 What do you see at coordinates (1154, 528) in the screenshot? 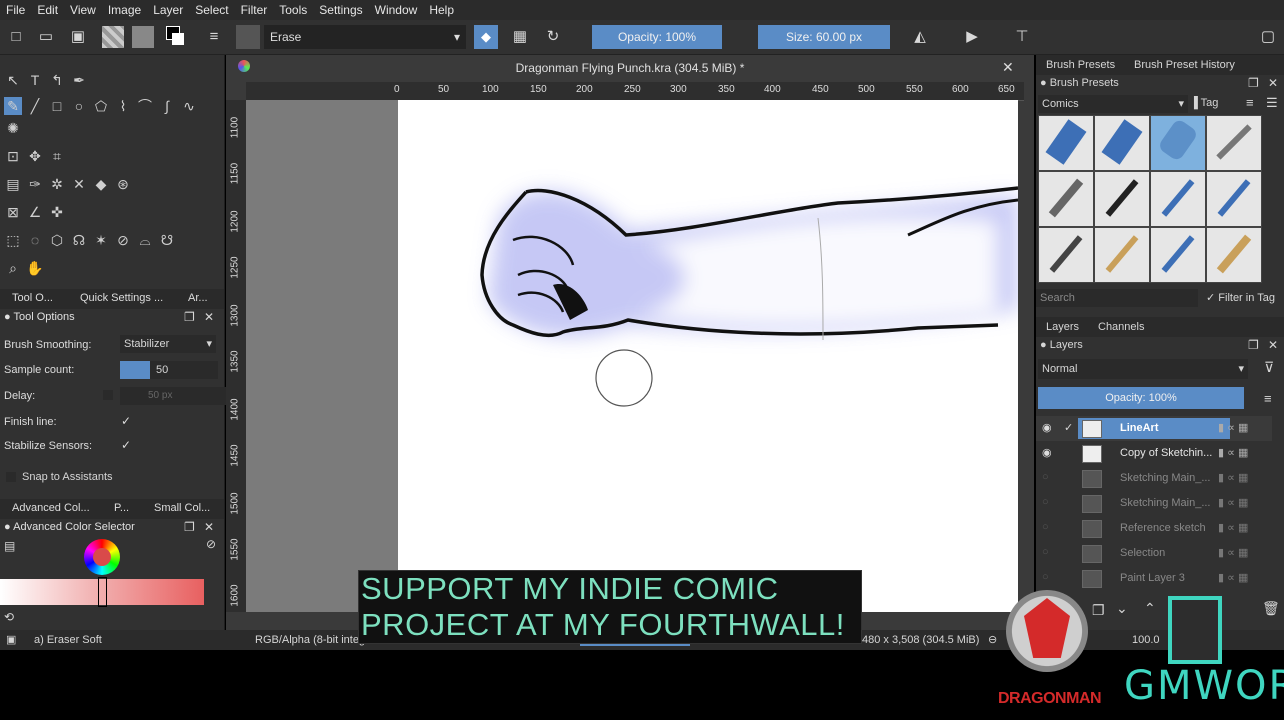
I see `layer-row: ○ Reference sketch ▮ ∝ ▦` at bounding box center [1154, 528].